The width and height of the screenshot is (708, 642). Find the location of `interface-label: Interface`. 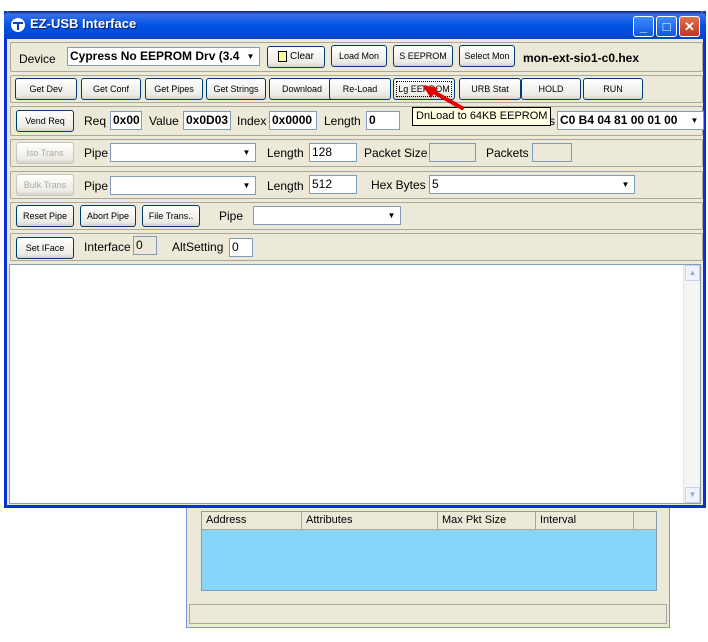

interface-label: Interface is located at coordinates (107, 247).